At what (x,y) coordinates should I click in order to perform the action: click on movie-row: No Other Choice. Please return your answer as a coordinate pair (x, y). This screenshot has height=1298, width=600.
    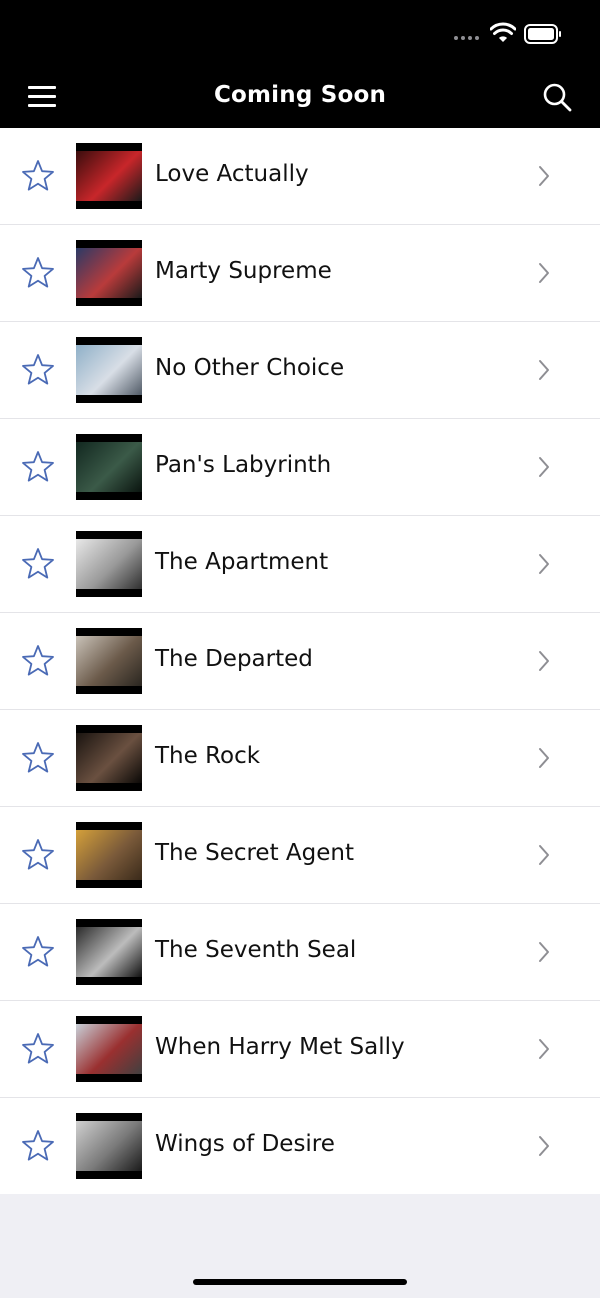
    Looking at the image, I should click on (300, 370).